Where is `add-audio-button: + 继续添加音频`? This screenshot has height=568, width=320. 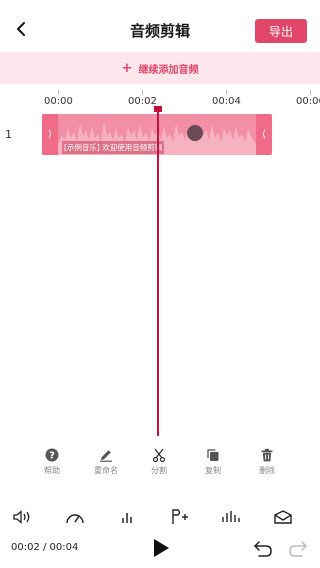
add-audio-button: + 继续添加音频 is located at coordinates (160, 68).